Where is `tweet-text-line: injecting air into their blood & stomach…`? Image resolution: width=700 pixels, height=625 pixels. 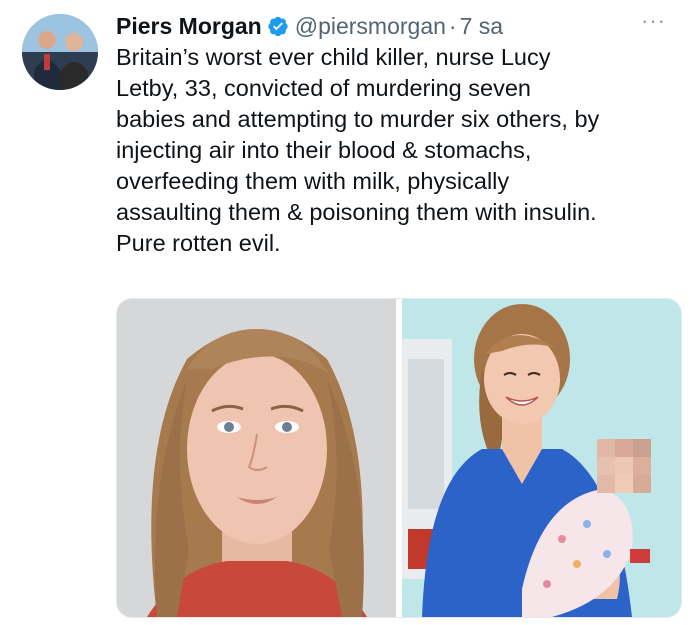 tweet-text-line: injecting air into their blood & stomach… is located at coordinates (324, 150).